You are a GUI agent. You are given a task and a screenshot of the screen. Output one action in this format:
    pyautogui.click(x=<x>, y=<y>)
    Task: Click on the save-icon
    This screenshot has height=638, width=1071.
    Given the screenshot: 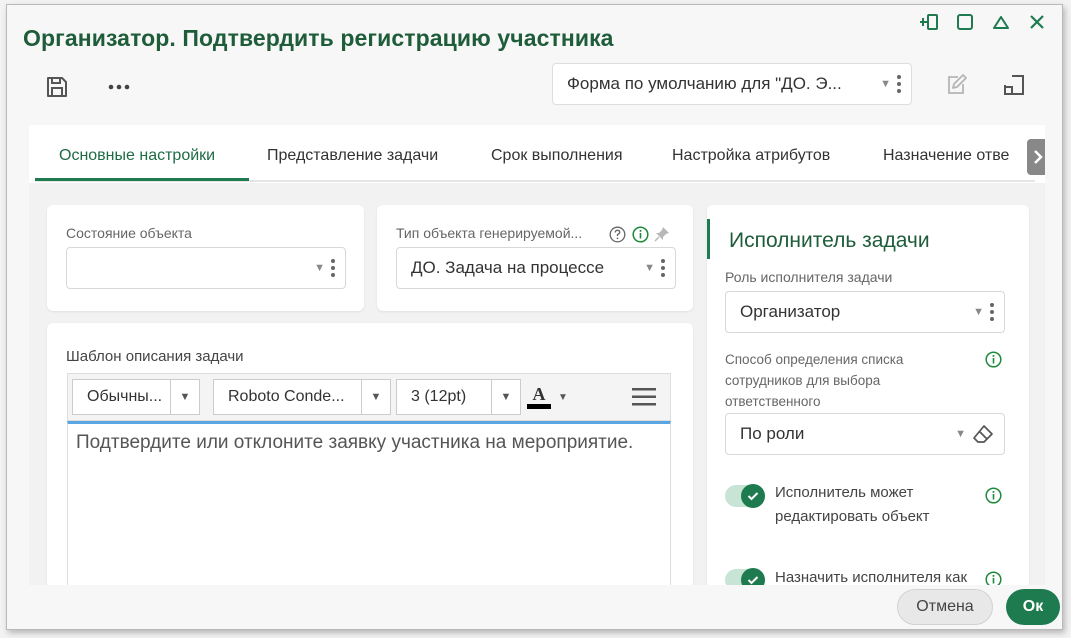 What is the action you would take?
    pyautogui.click(x=57, y=87)
    